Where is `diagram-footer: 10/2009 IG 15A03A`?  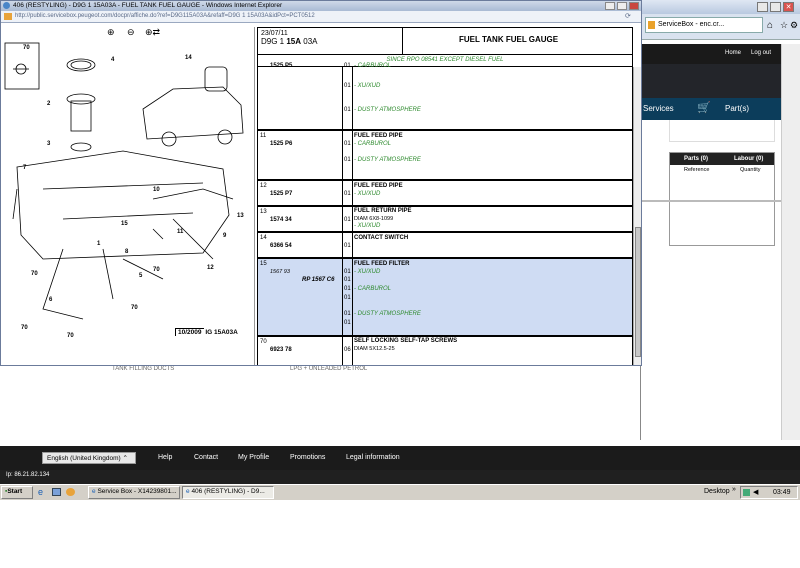 diagram-footer: 10/2009 IG 15A03A is located at coordinates (213, 332).